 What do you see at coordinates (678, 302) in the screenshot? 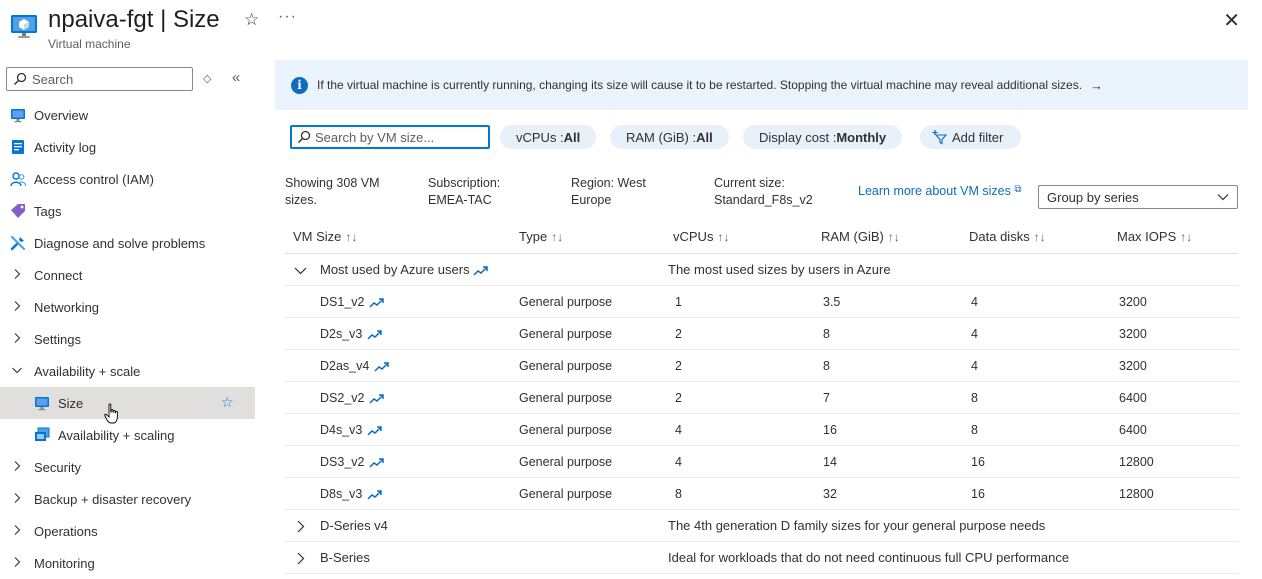
I see `cell-vcpus: 1` at bounding box center [678, 302].